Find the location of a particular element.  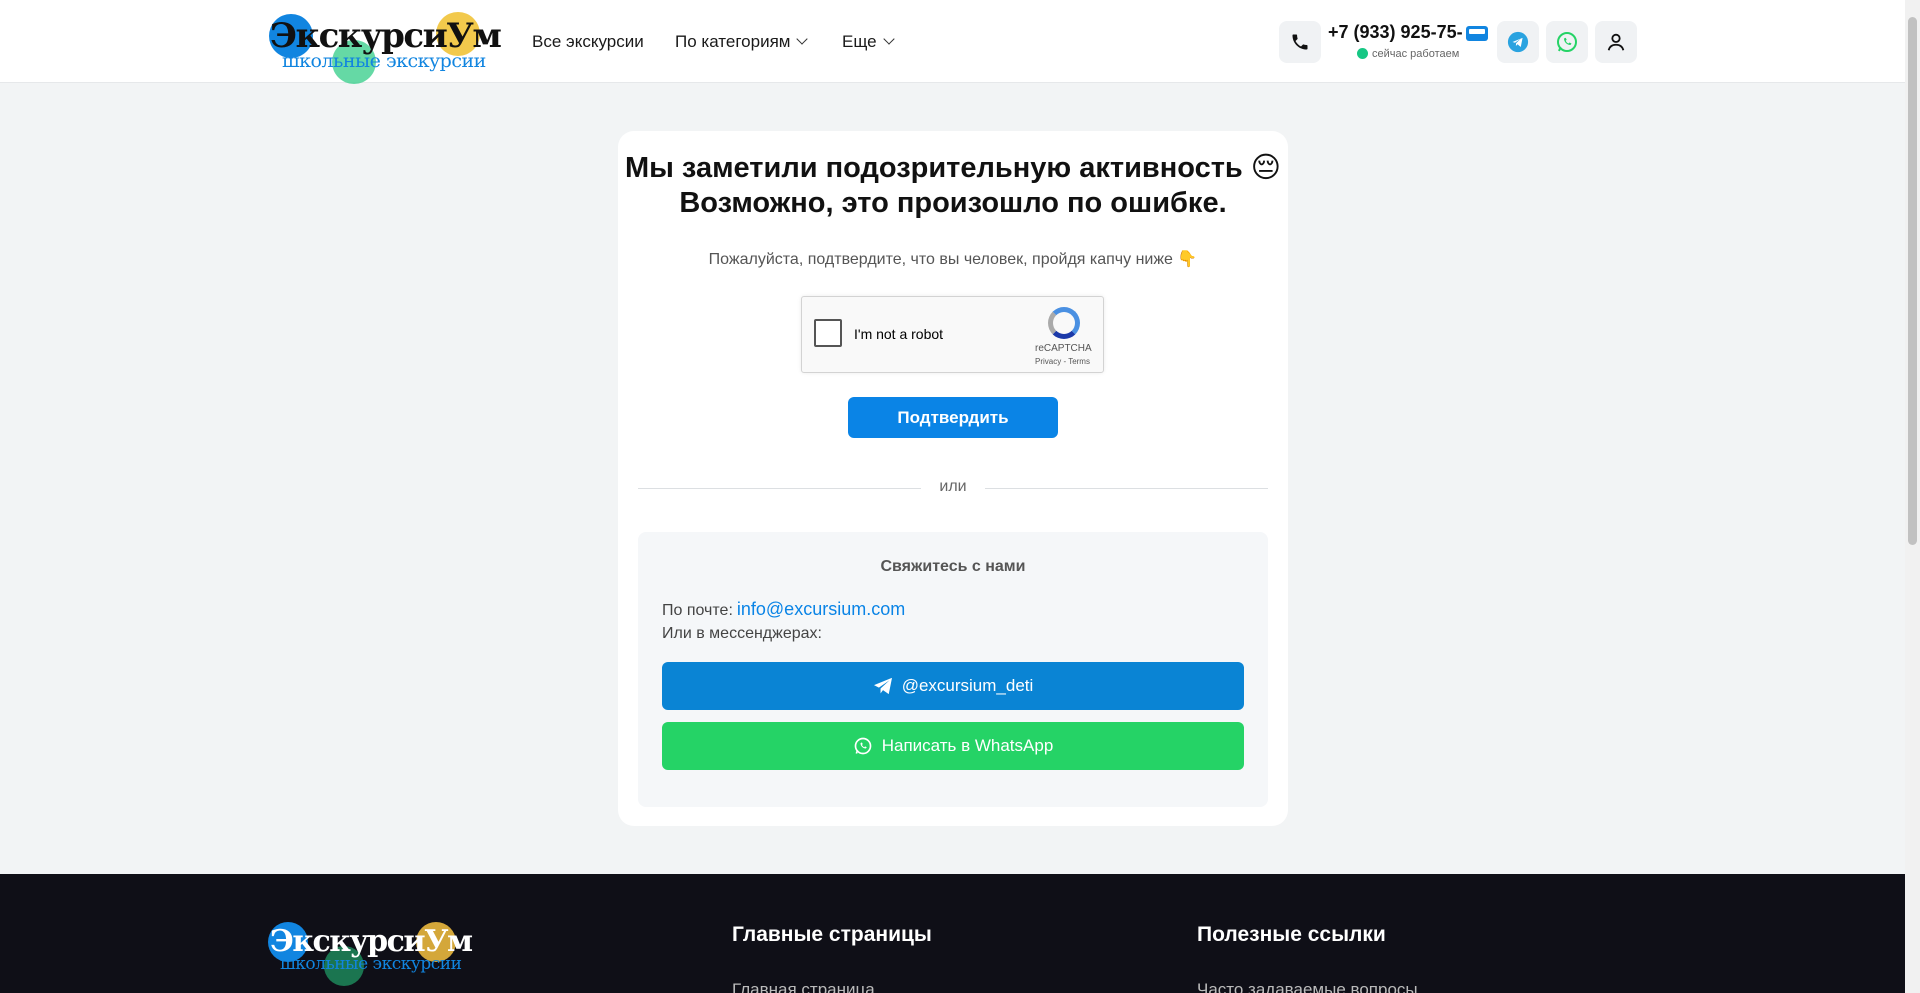

footer-link-faq: Часто задаваемые вопросы is located at coordinates (1307, 986).